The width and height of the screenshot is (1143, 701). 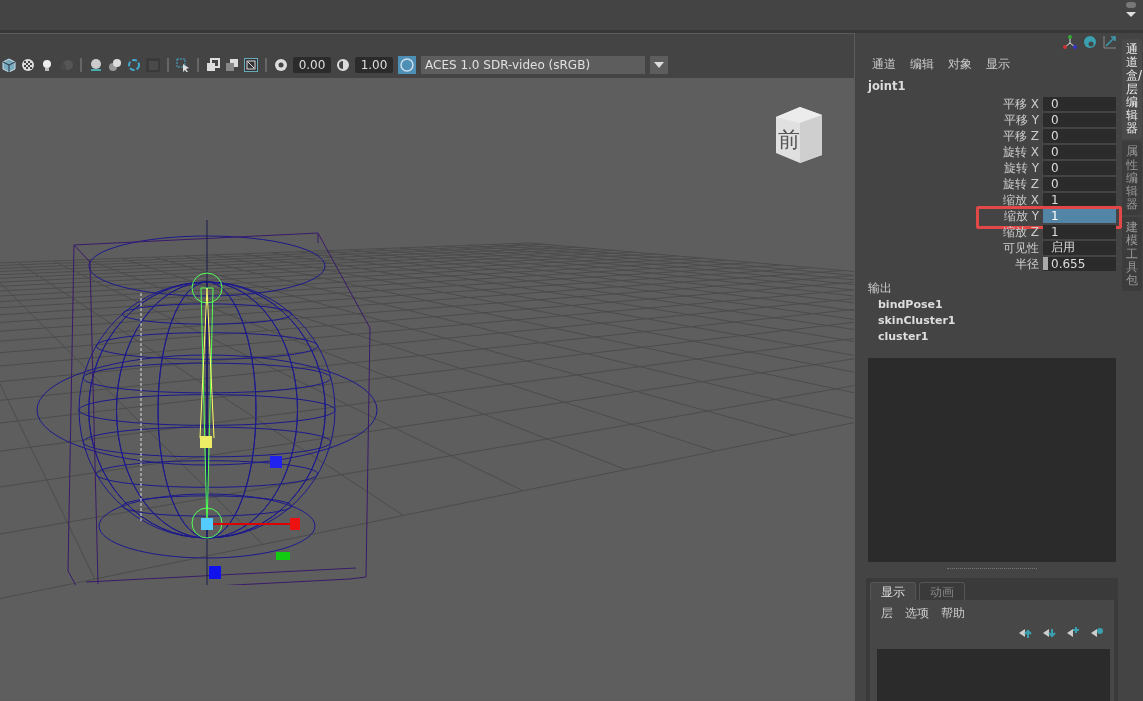 I want to click on scroll-down-icon, so click(x=1131, y=11).